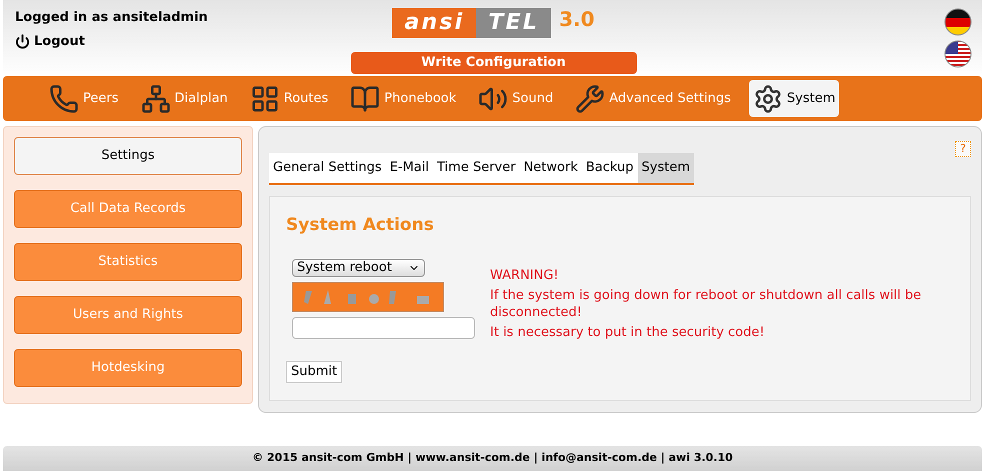 Image resolution: width=985 pixels, height=471 pixels. What do you see at coordinates (628, 332) in the screenshot?
I see `warning-text: It is necessary to put in the security code!` at bounding box center [628, 332].